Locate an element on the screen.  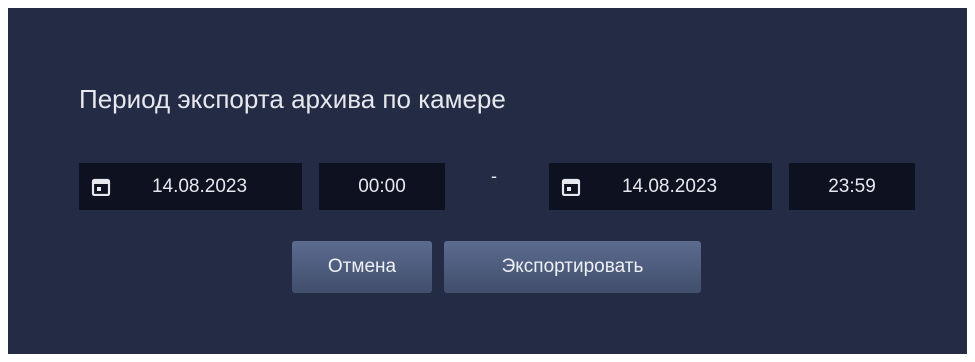
start-time-value: 00:00 is located at coordinates (382, 186).